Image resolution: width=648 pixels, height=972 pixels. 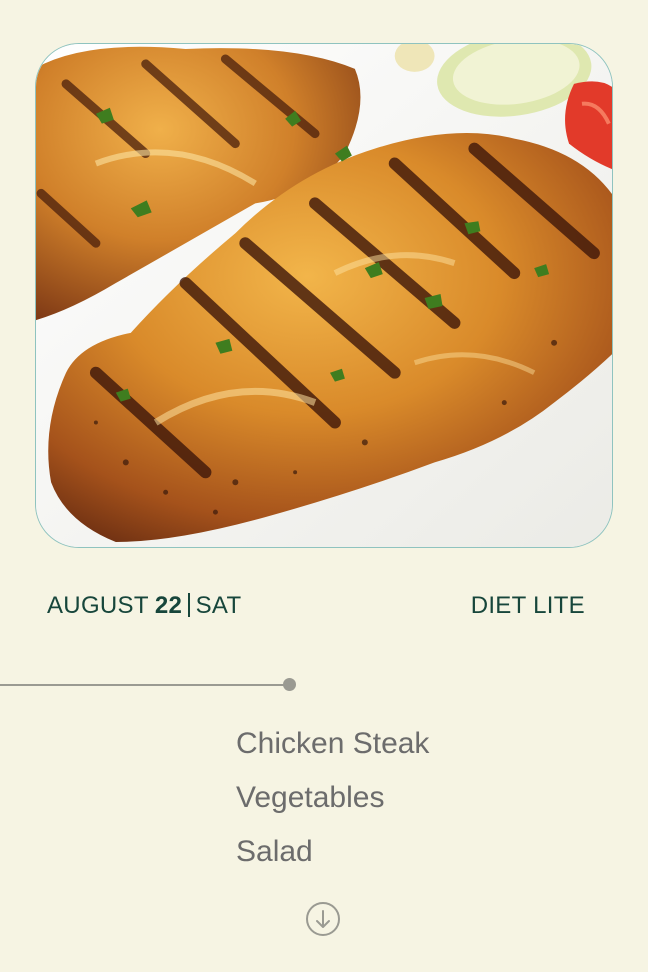 I want to click on diet-plan-label: DIET LITE, so click(x=527, y=605).